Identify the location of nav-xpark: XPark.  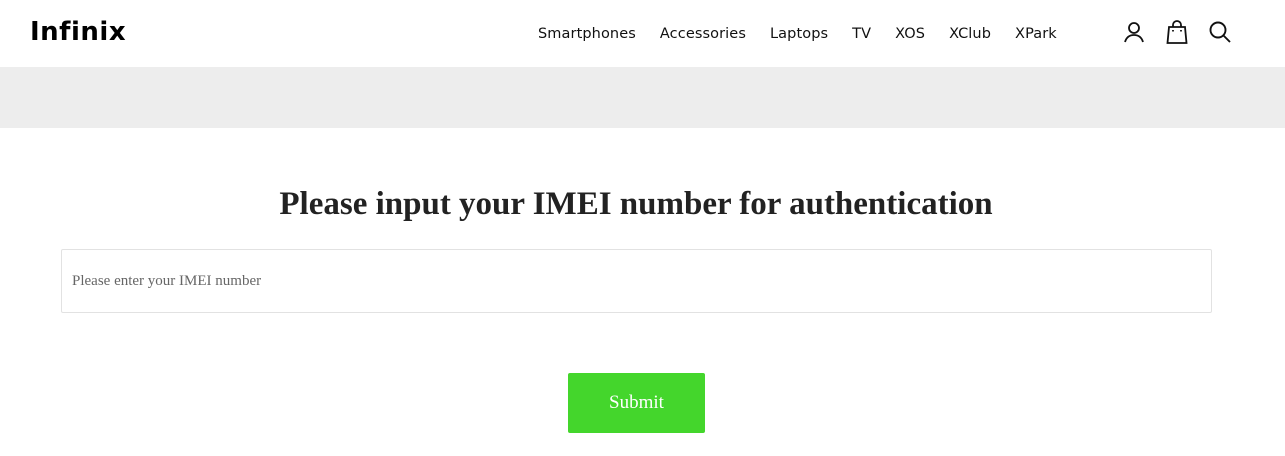
(1036, 34).